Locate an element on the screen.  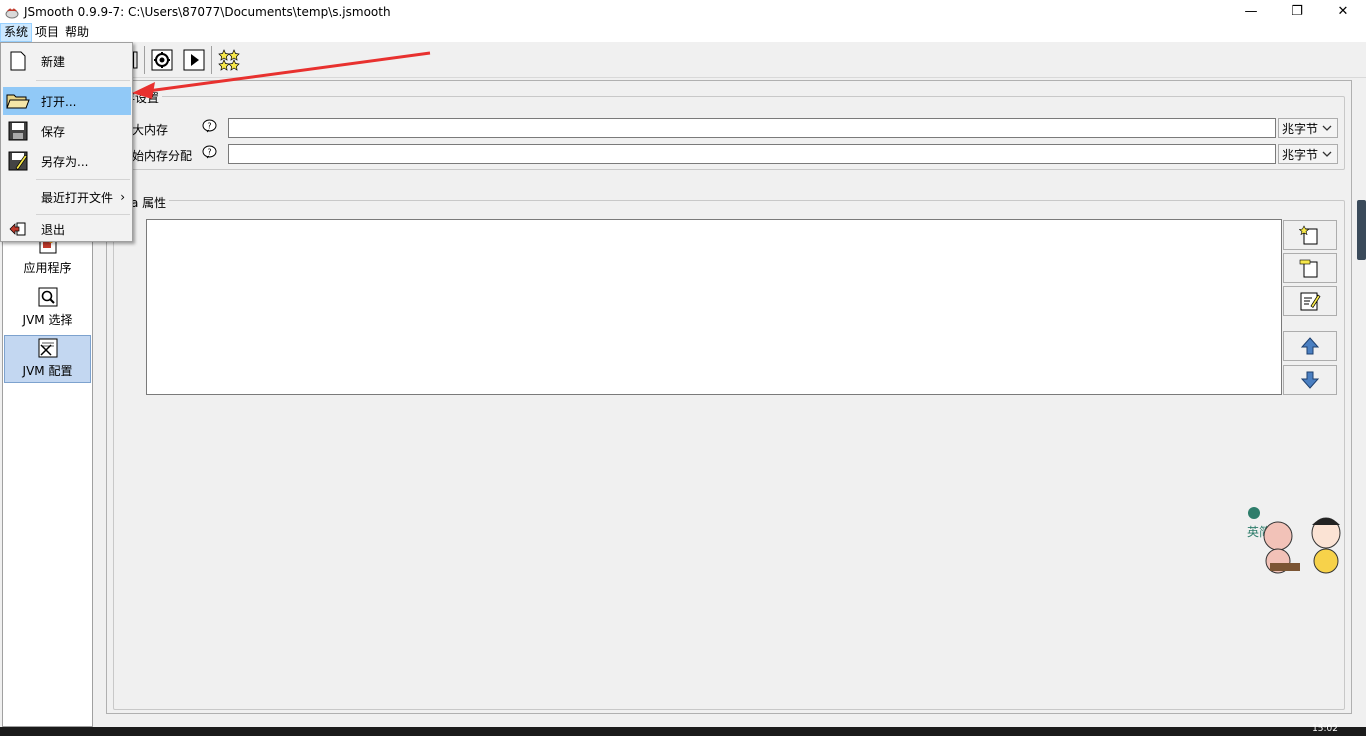
max-memory-input is located at coordinates (752, 128).